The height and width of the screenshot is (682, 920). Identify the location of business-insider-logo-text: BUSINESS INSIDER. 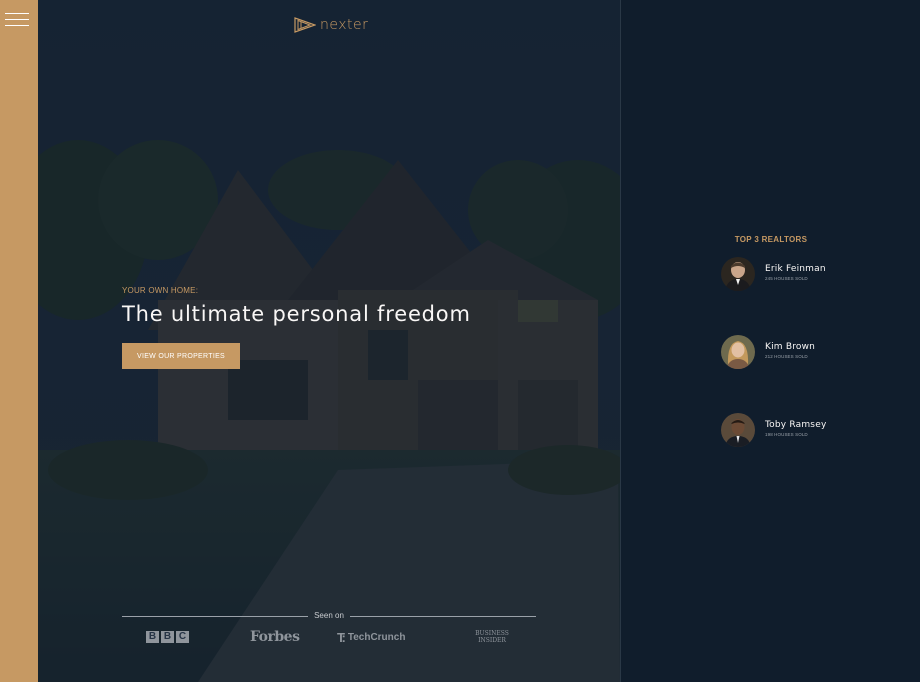
(492, 637).